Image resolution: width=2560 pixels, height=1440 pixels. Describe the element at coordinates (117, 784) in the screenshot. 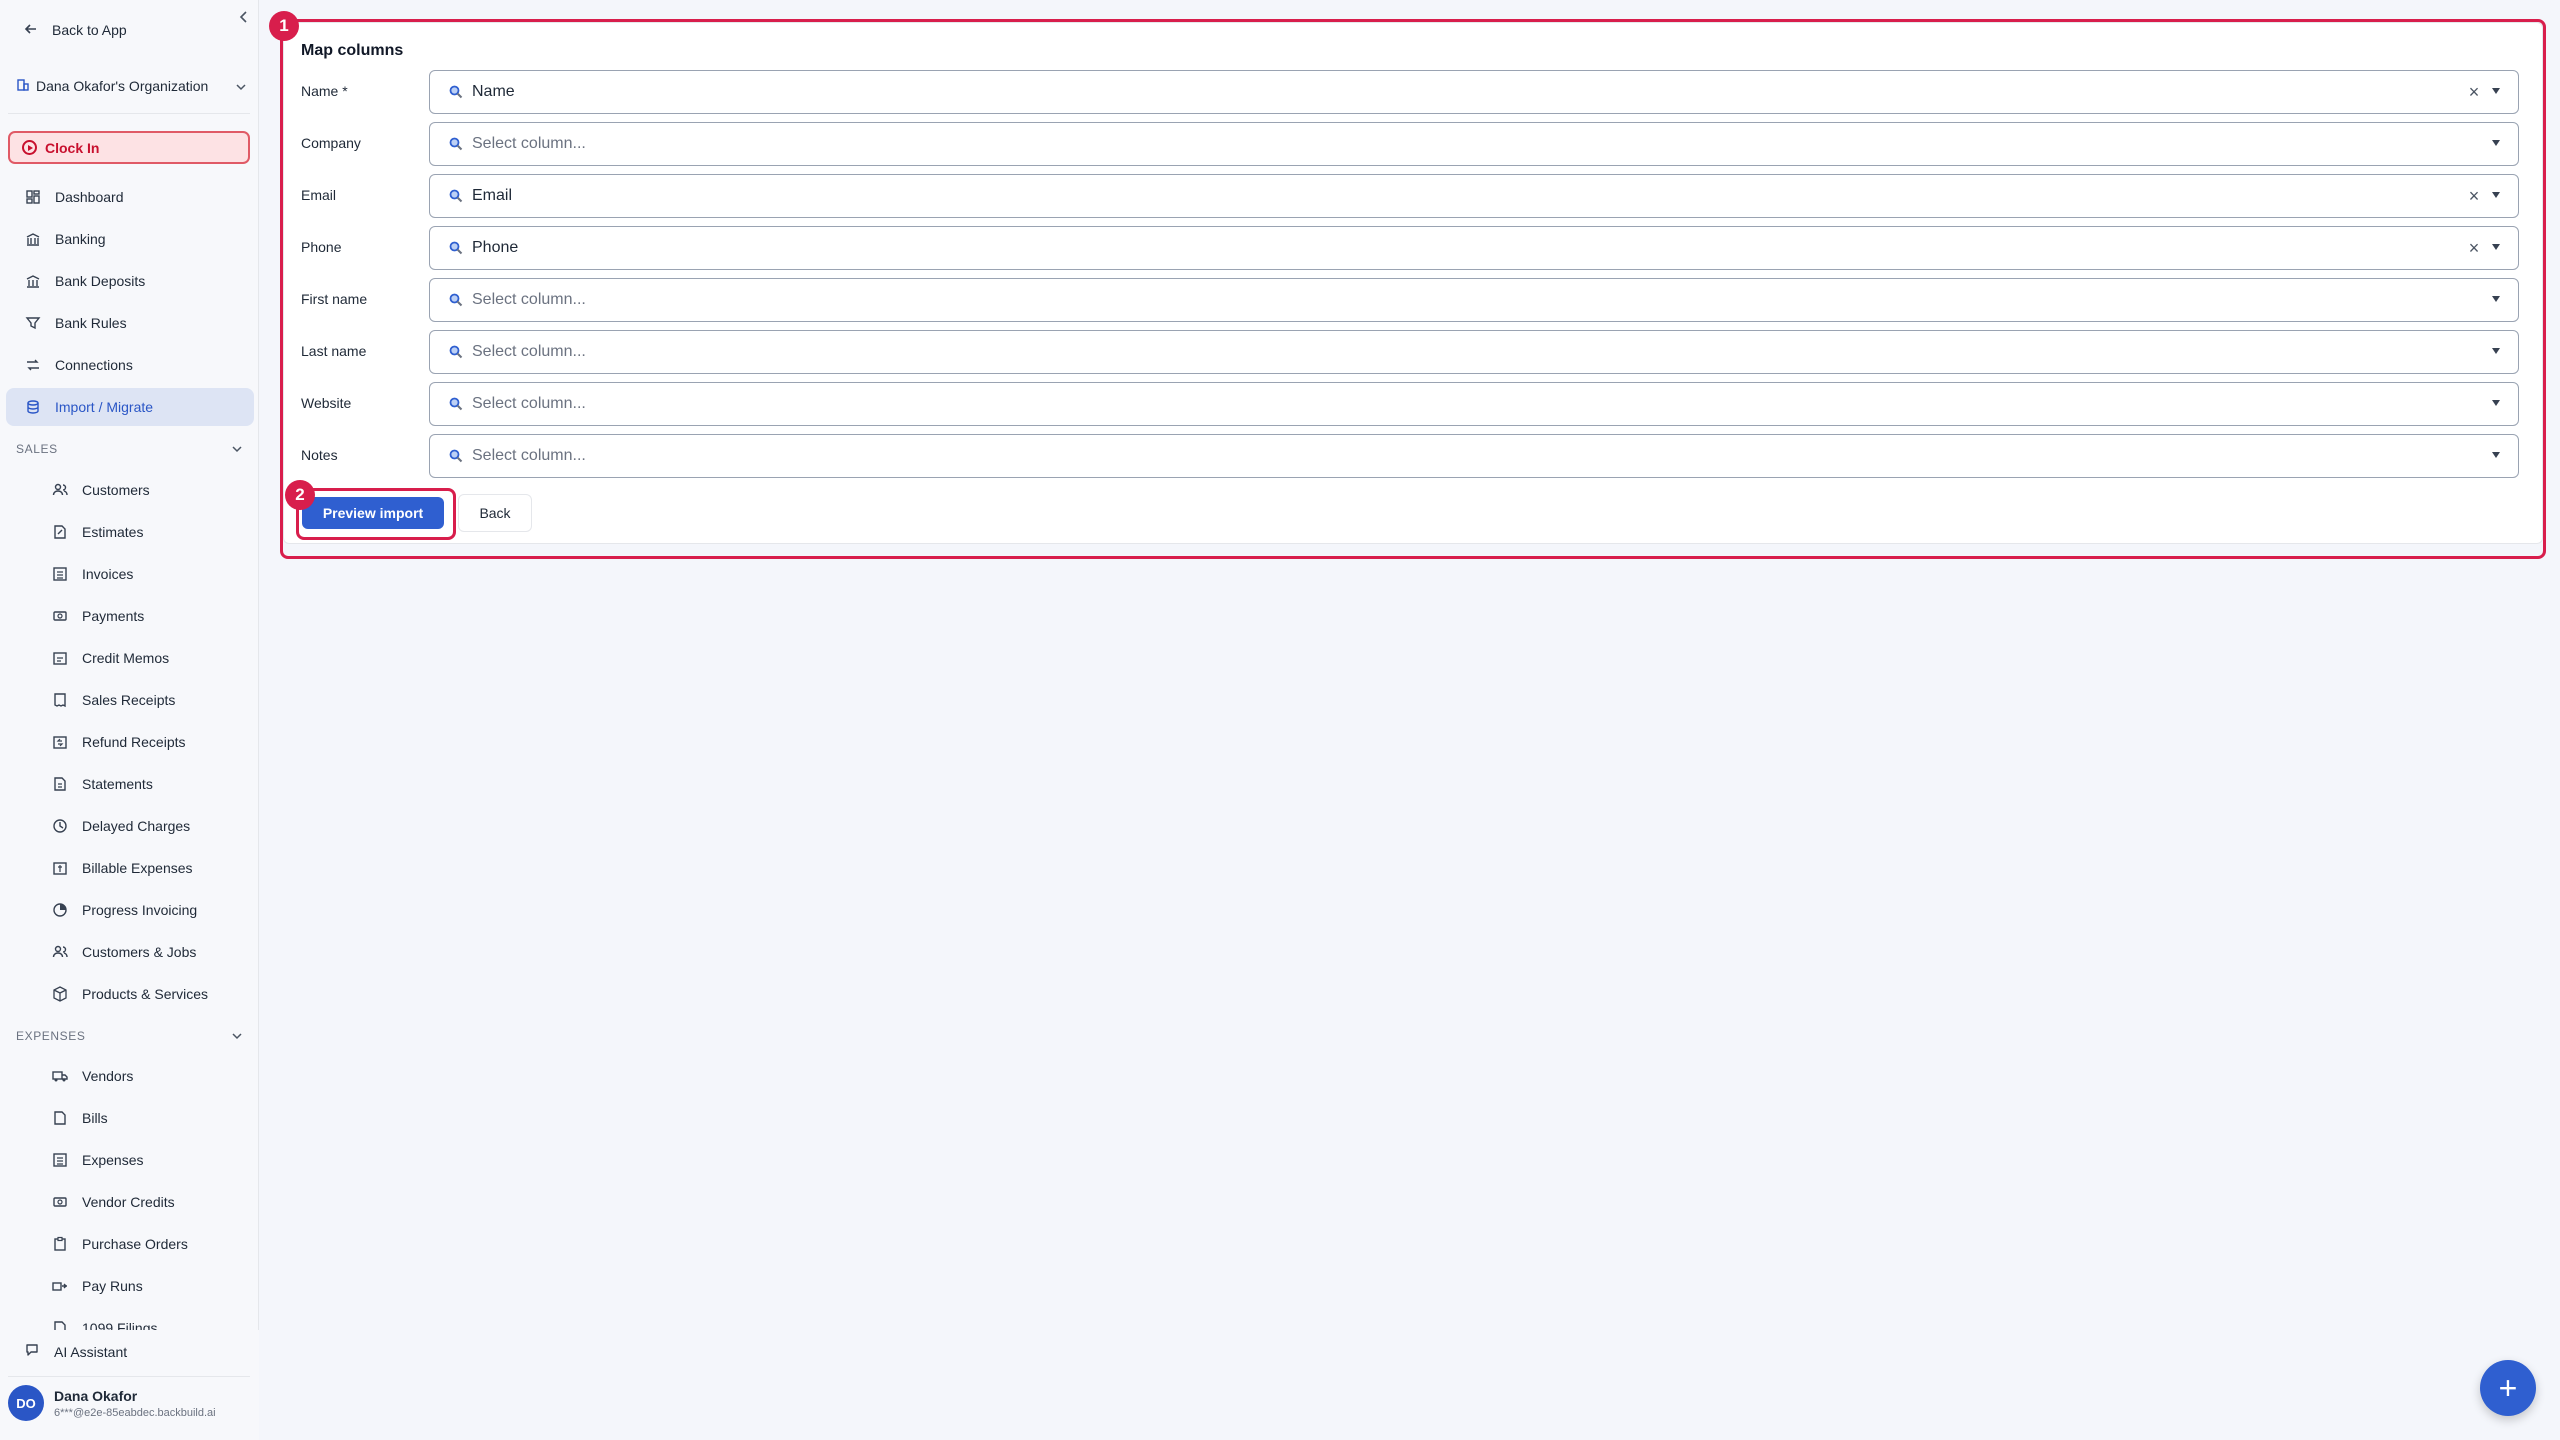

I see `sidebar-item-label: Statements` at that location.